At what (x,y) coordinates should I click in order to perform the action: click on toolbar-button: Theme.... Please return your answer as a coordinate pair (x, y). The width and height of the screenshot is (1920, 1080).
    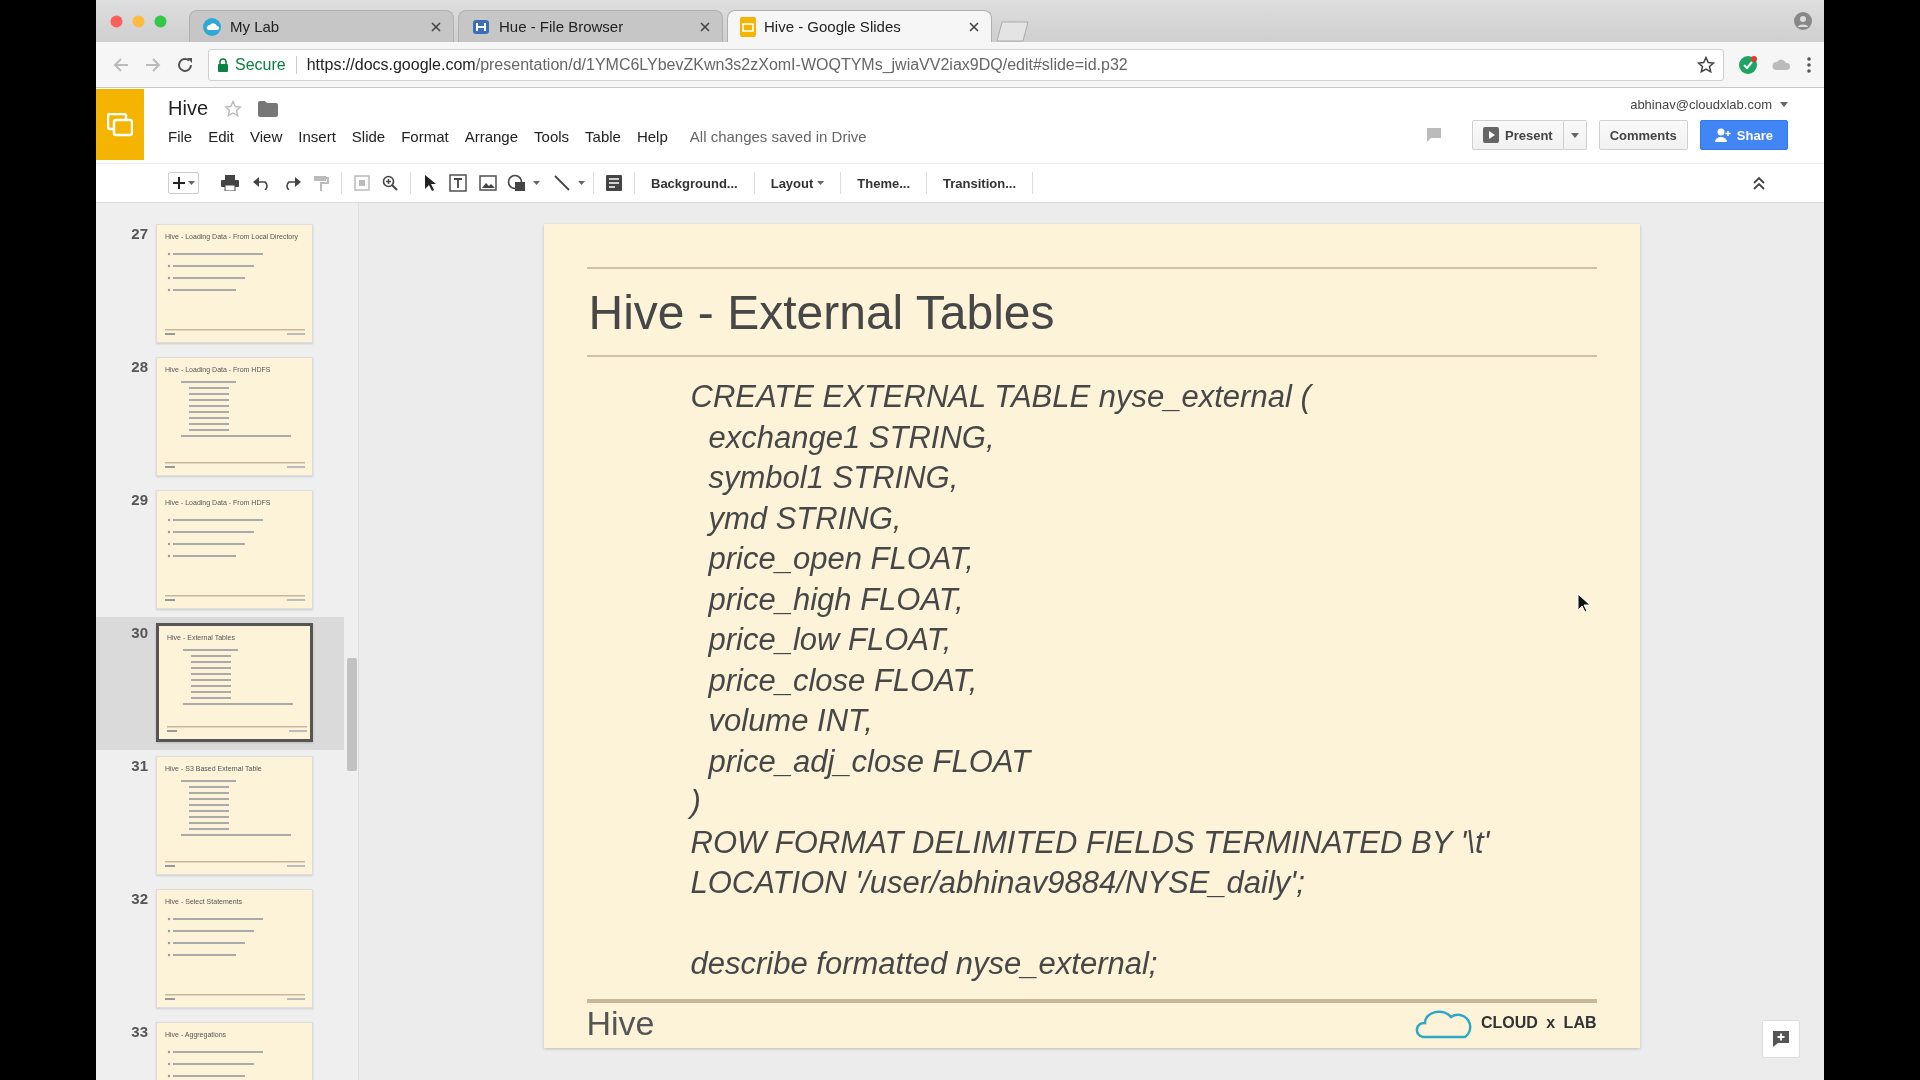
    Looking at the image, I should click on (884, 183).